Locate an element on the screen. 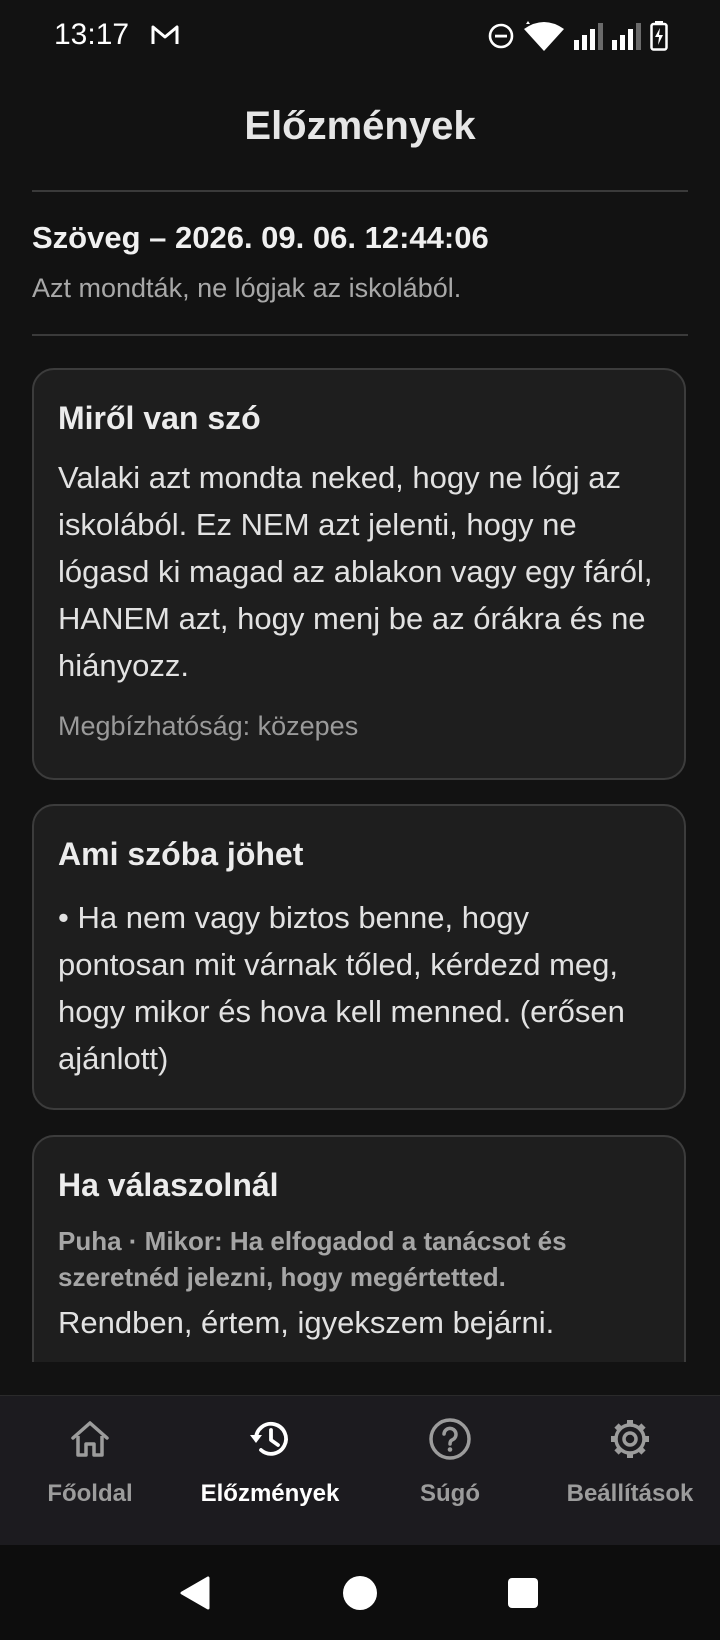 The image size is (720, 1640). page-title: Előzmények is located at coordinates (360, 126).